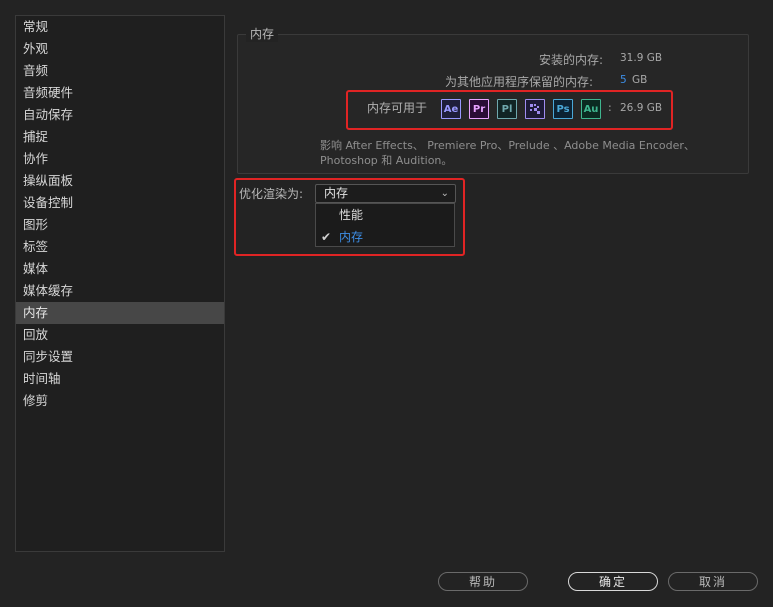  Describe the element at coordinates (641, 108) in the screenshot. I see `available-memory-value: 26.9 GB` at that location.